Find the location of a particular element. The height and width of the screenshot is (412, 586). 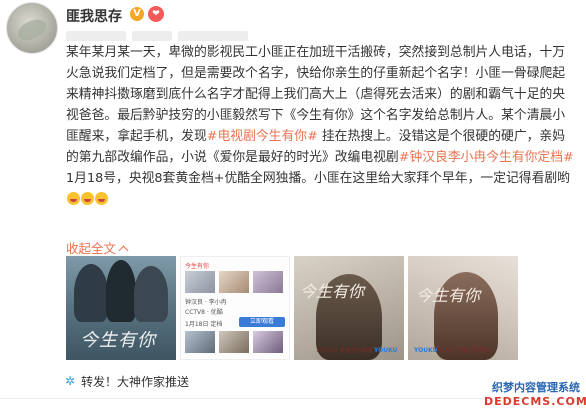

footer-source: 转发！大神作家推送 is located at coordinates (127, 381).